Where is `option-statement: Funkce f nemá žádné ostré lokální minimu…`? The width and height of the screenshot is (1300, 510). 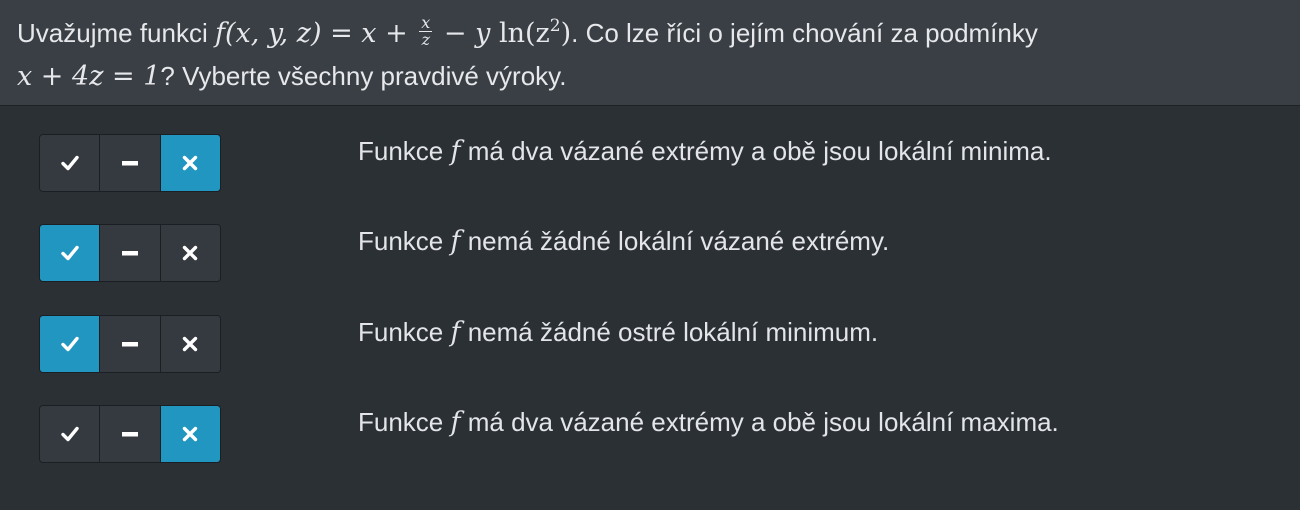 option-statement: Funkce f nemá žádné ostré lokální minimu… is located at coordinates (618, 332).